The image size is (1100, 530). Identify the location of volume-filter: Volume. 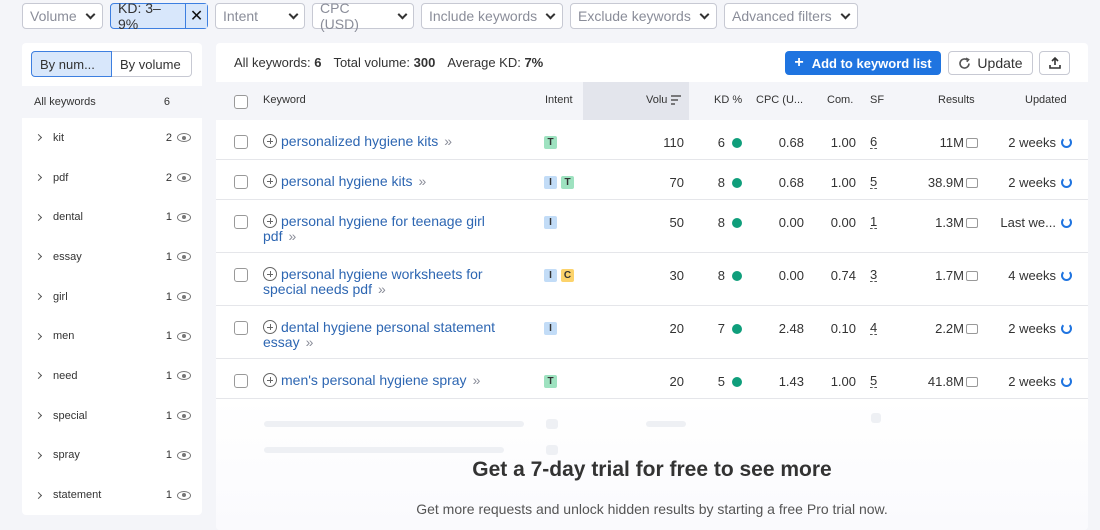
(62, 16).